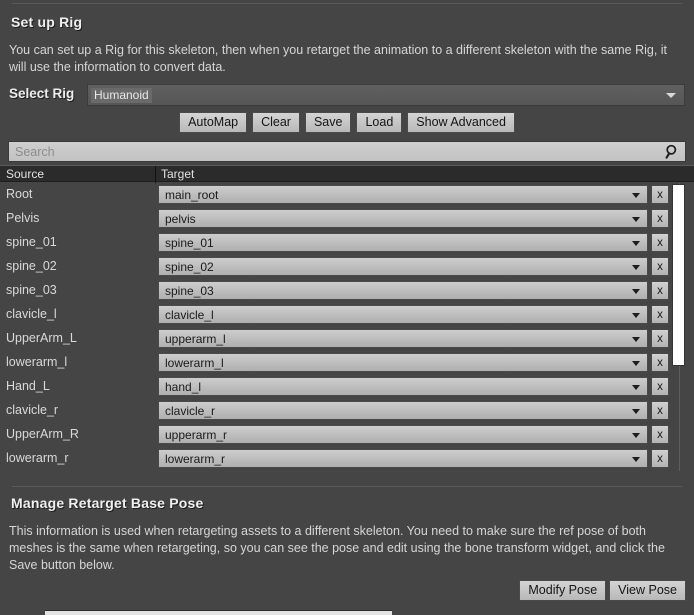 The height and width of the screenshot is (615, 694). Describe the element at coordinates (403, 458) in the screenshot. I see `target-bone-dropdown: lowerarm_r` at that location.